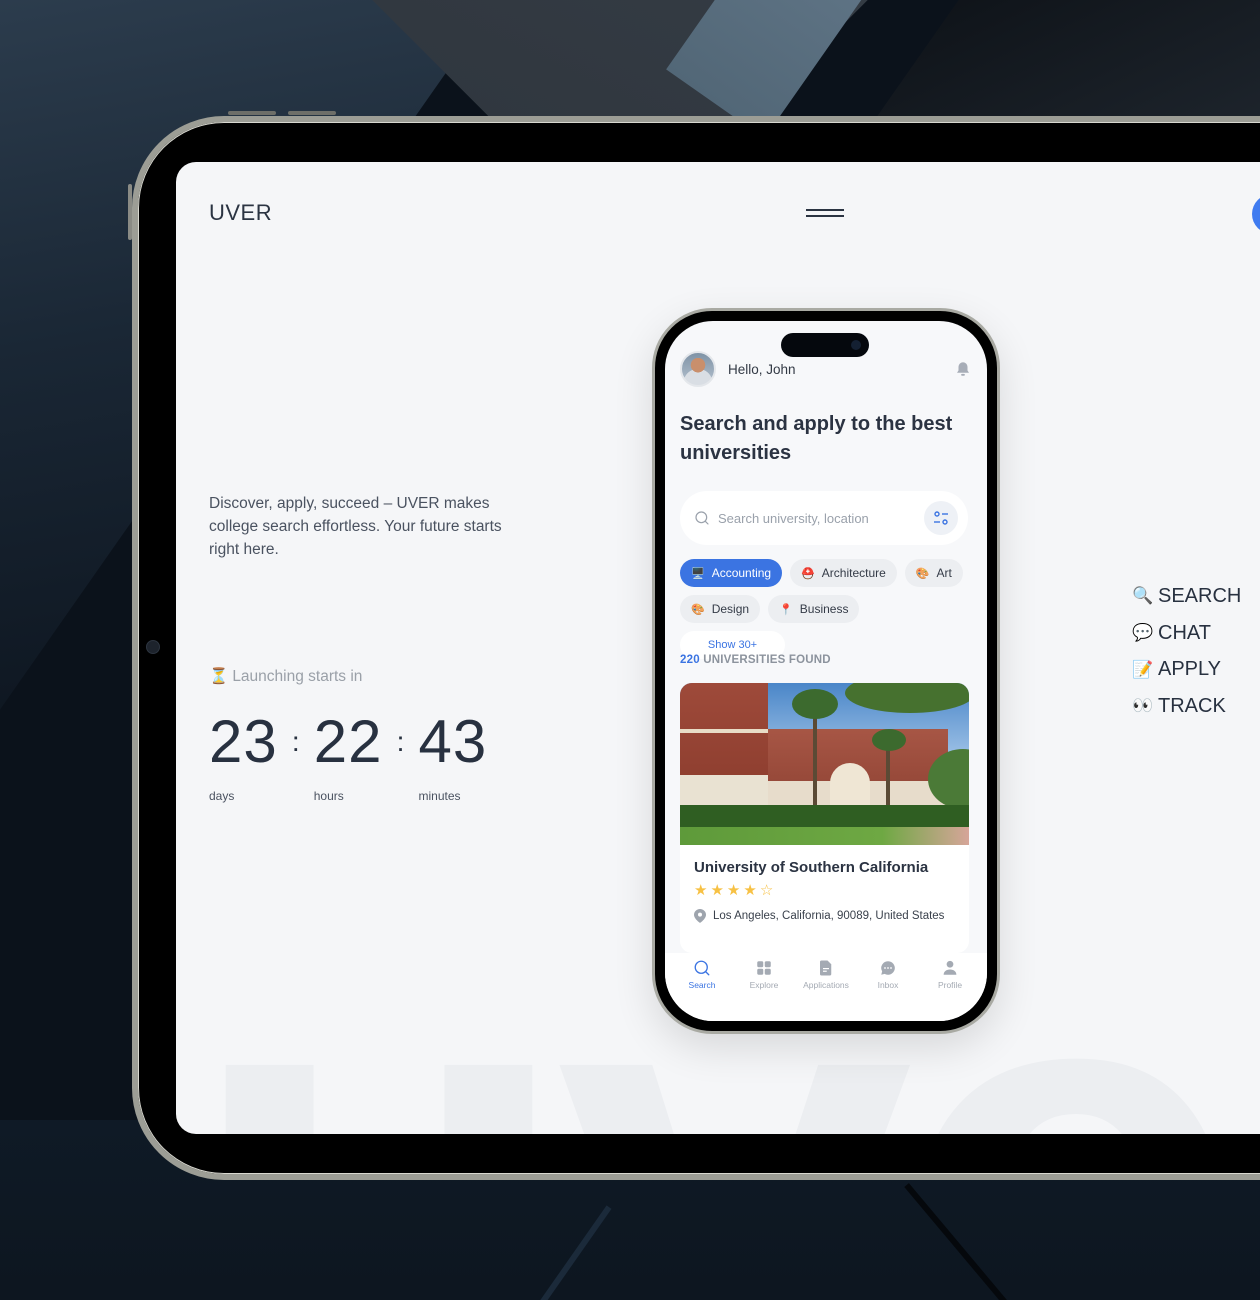 This screenshot has height=1300, width=1260. I want to click on tab-search: Search, so click(702, 987).